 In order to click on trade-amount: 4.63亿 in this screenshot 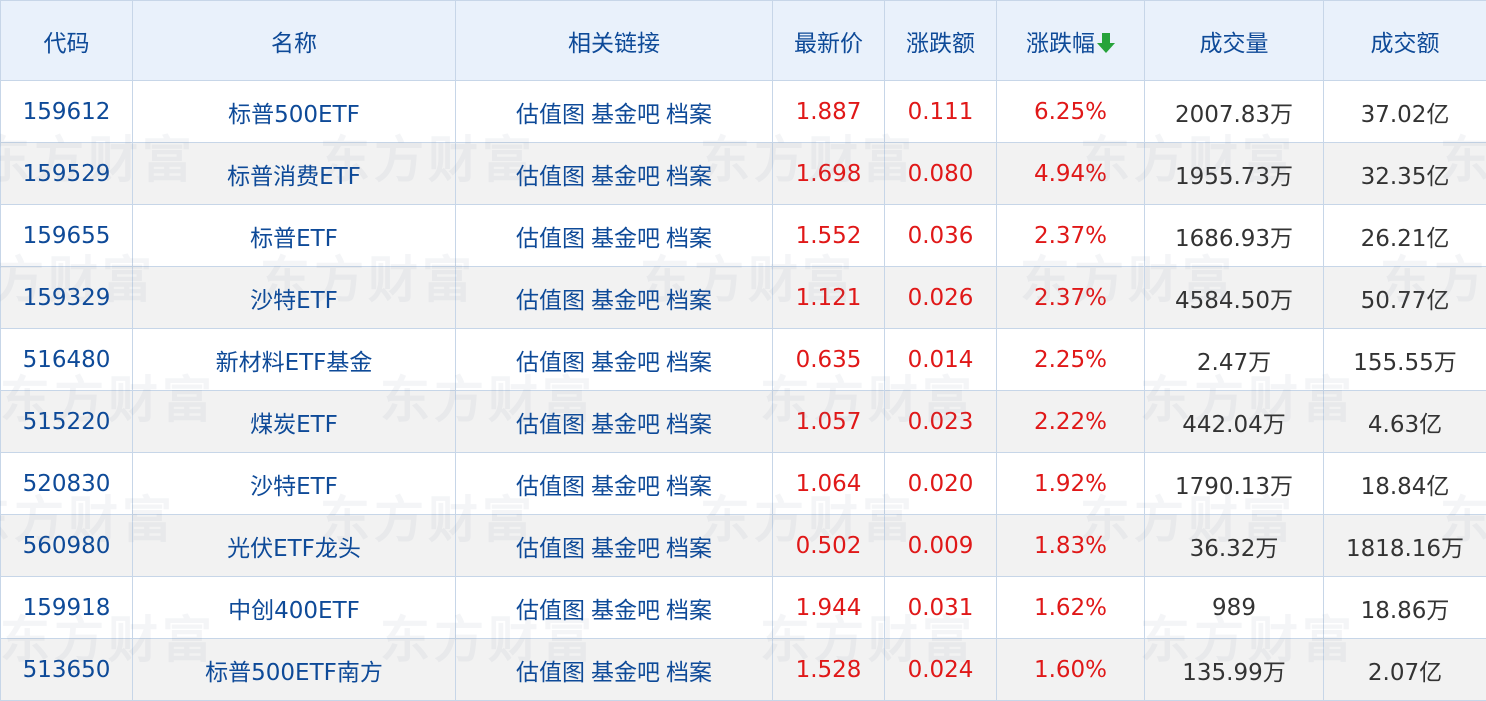, I will do `click(1405, 422)`.